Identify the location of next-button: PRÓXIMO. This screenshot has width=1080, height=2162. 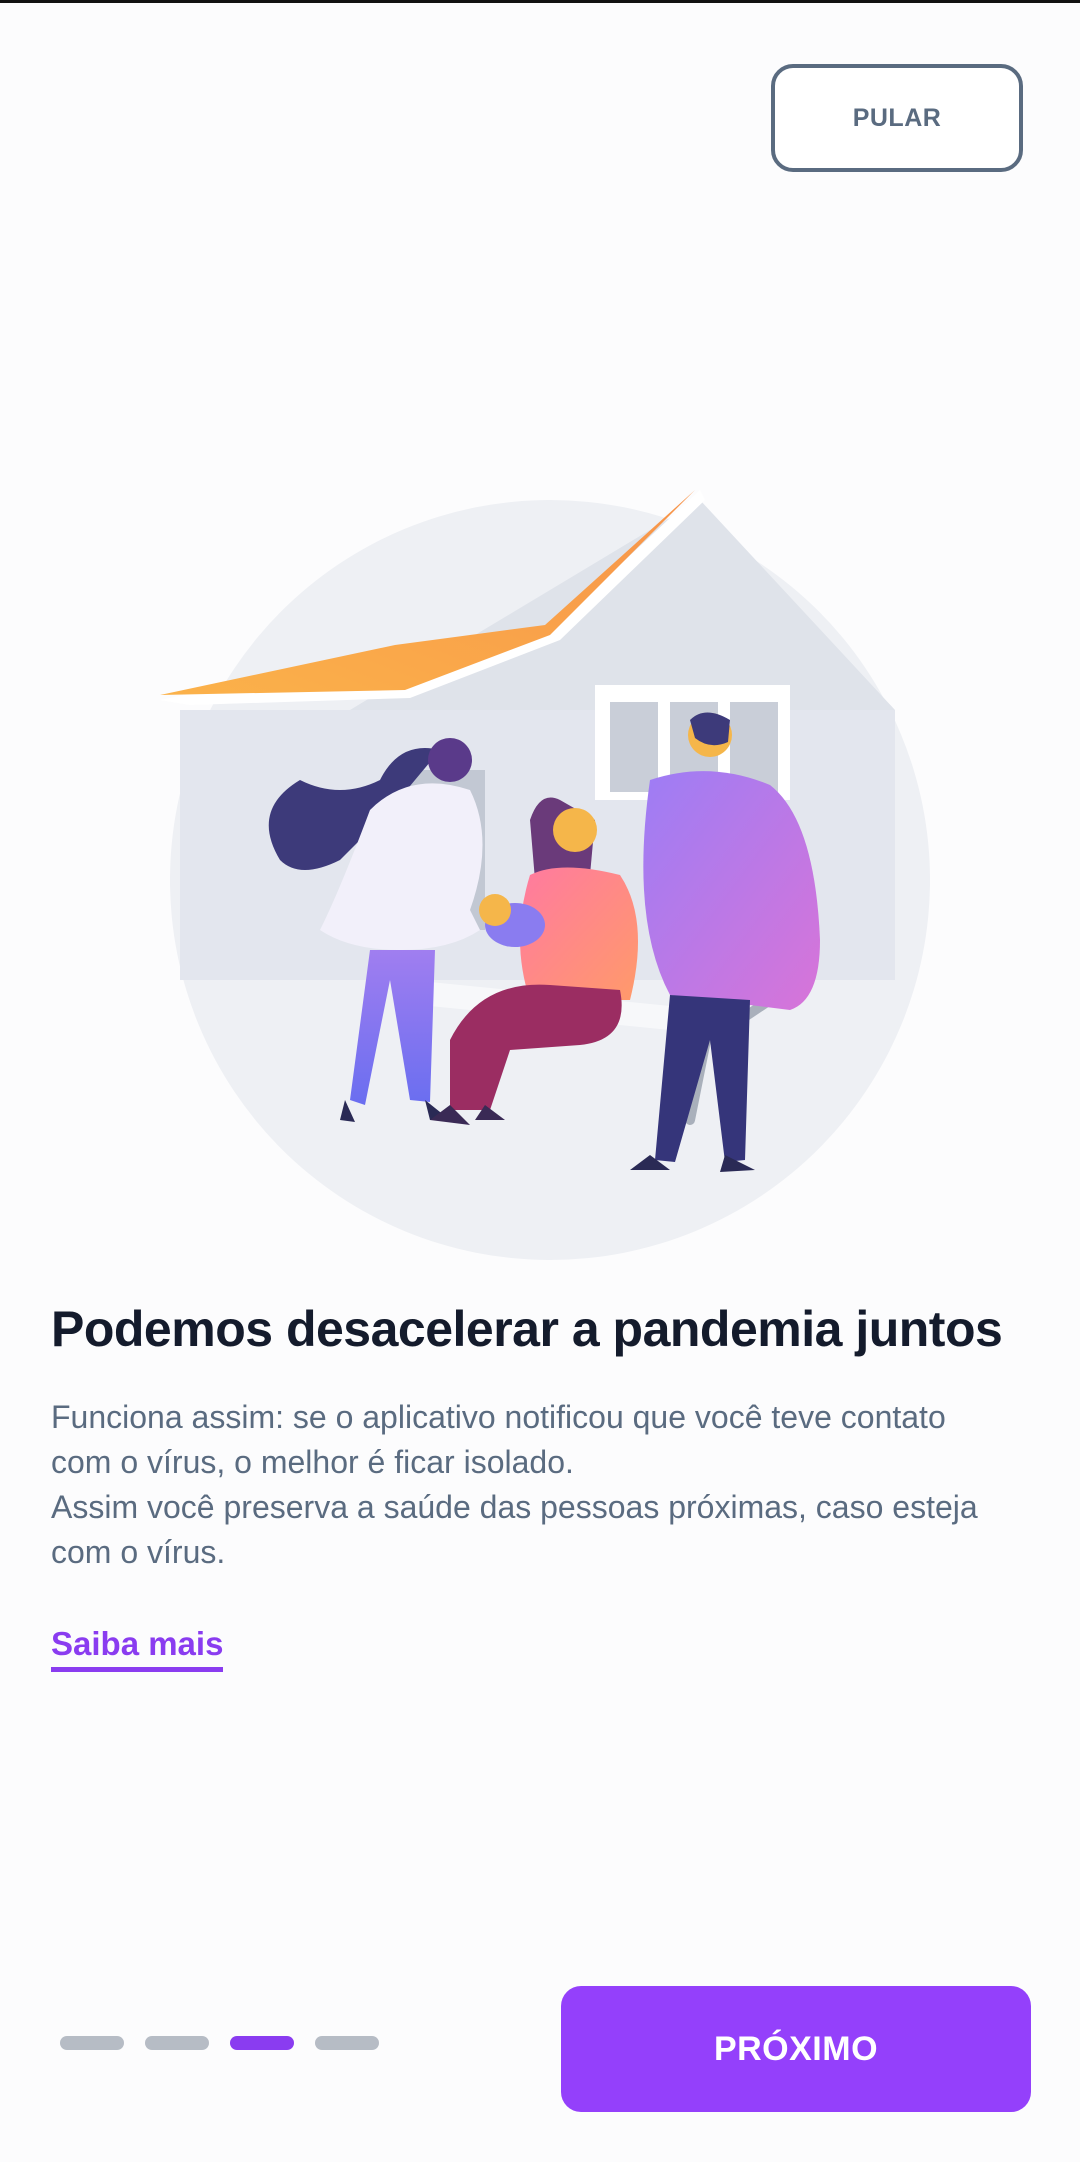
(796, 2049).